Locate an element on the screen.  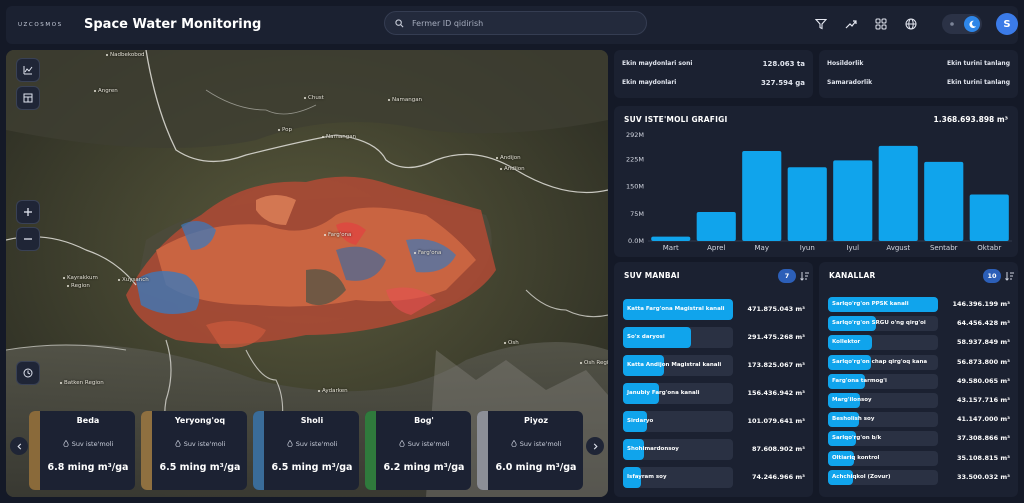
list-item-value: 56.873.800 m³ is located at coordinates (983, 361).